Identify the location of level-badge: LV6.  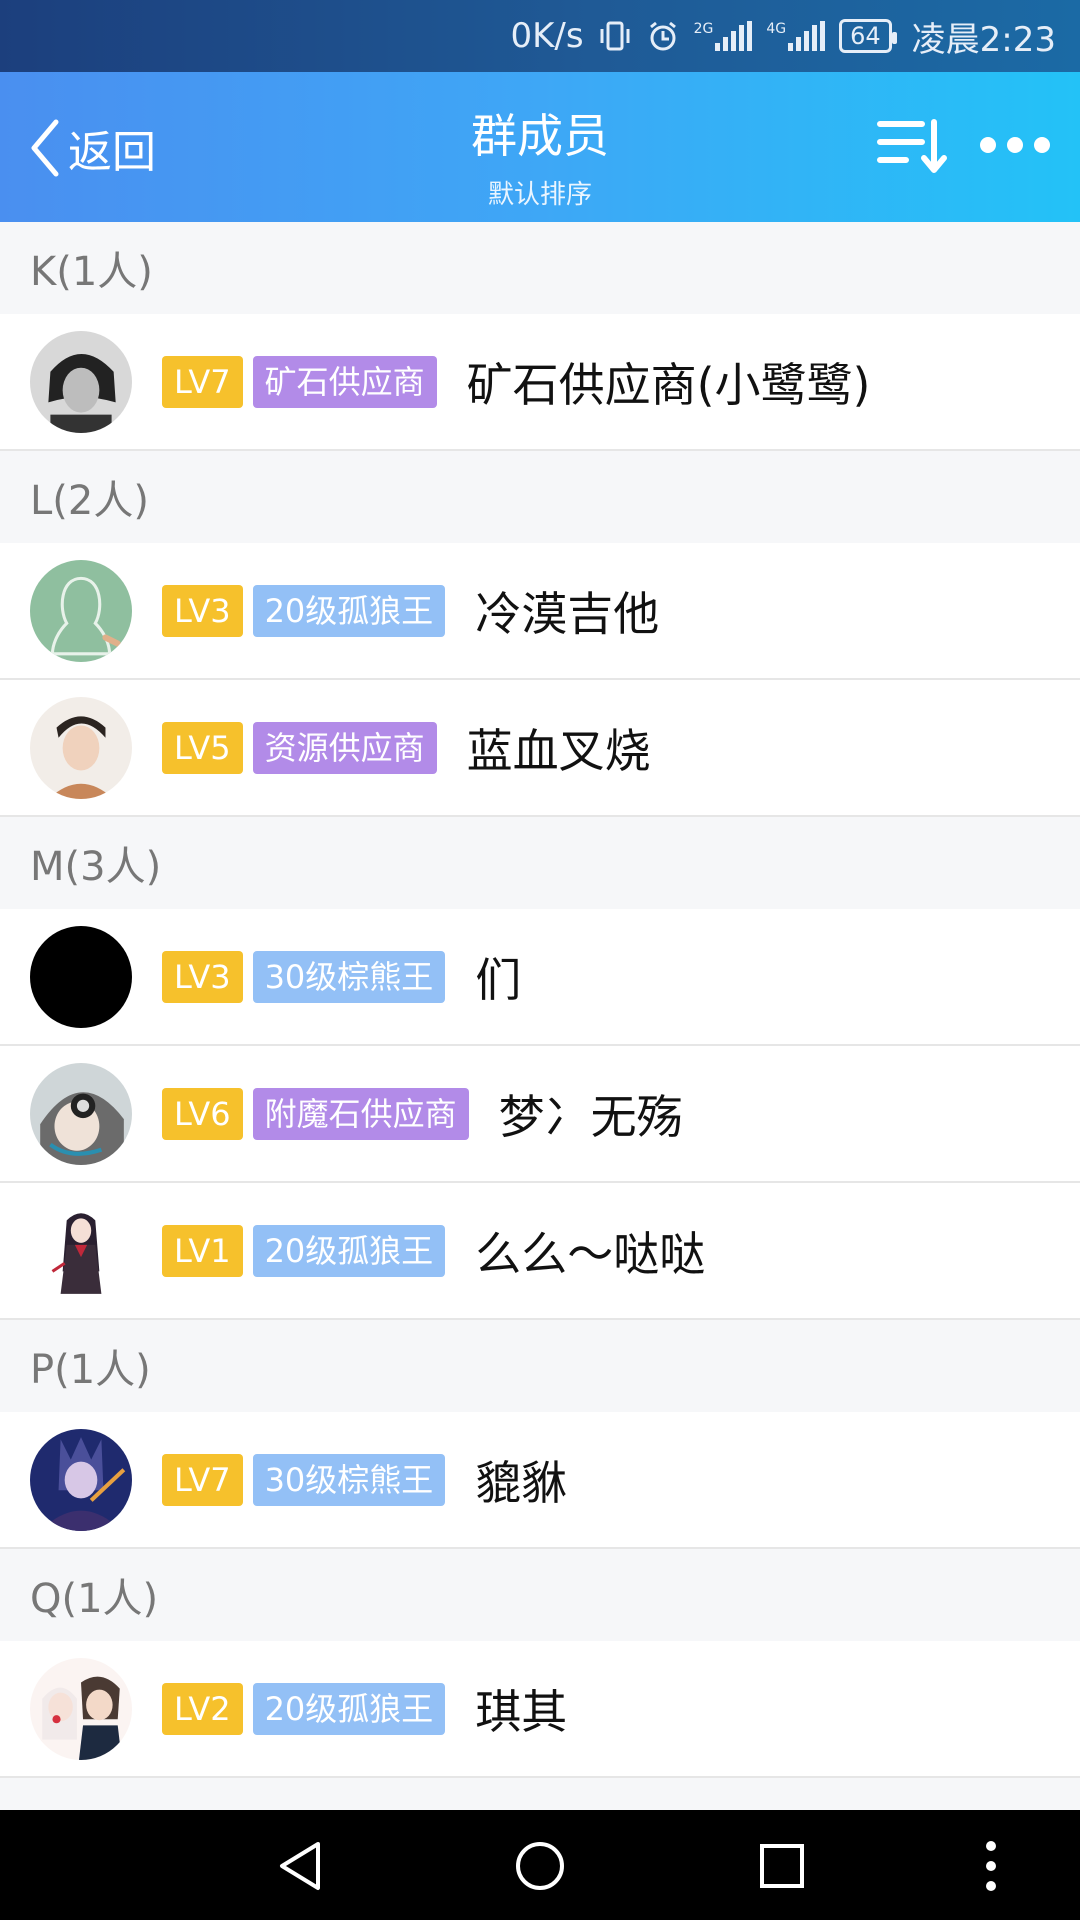
(202, 1113).